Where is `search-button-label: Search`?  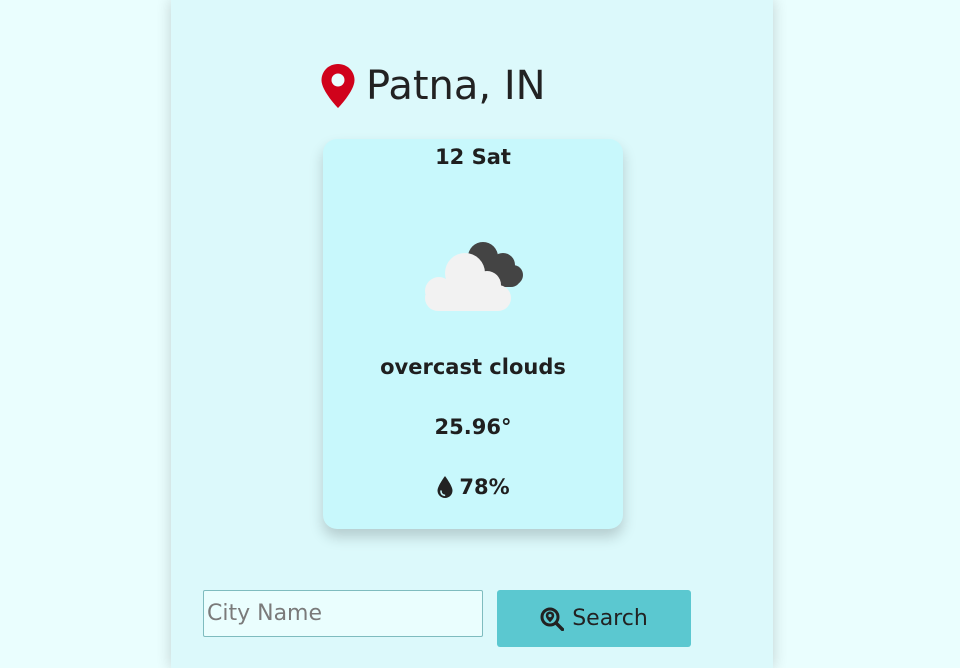
search-button-label: Search is located at coordinates (610, 618).